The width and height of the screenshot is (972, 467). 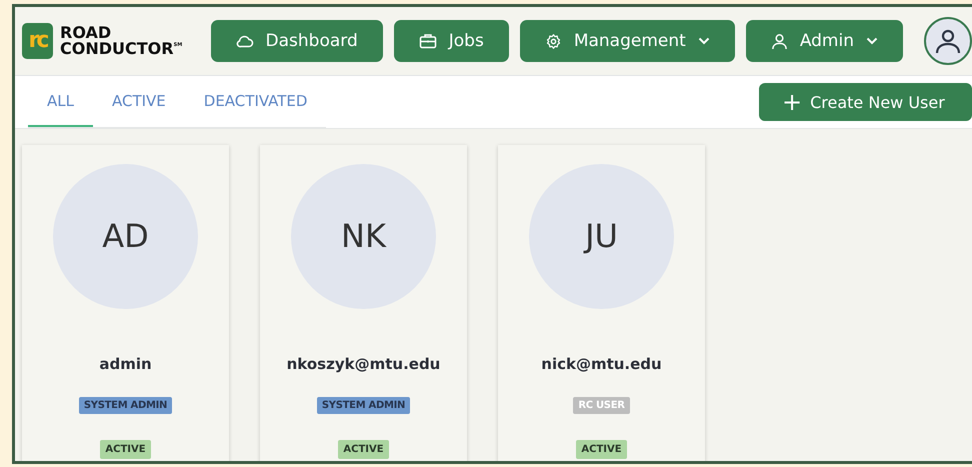 What do you see at coordinates (601, 364) in the screenshot?
I see `user-name: nick@mtu.edu` at bounding box center [601, 364].